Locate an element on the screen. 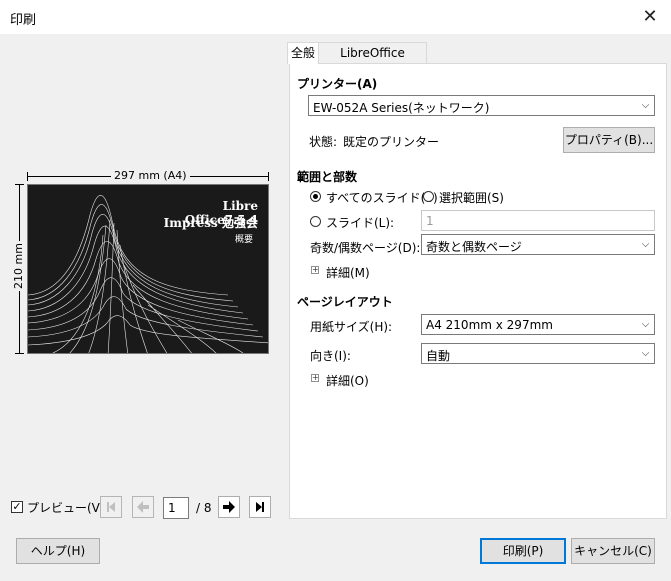  range-details-label: 詳細(M) is located at coordinates (348, 272).